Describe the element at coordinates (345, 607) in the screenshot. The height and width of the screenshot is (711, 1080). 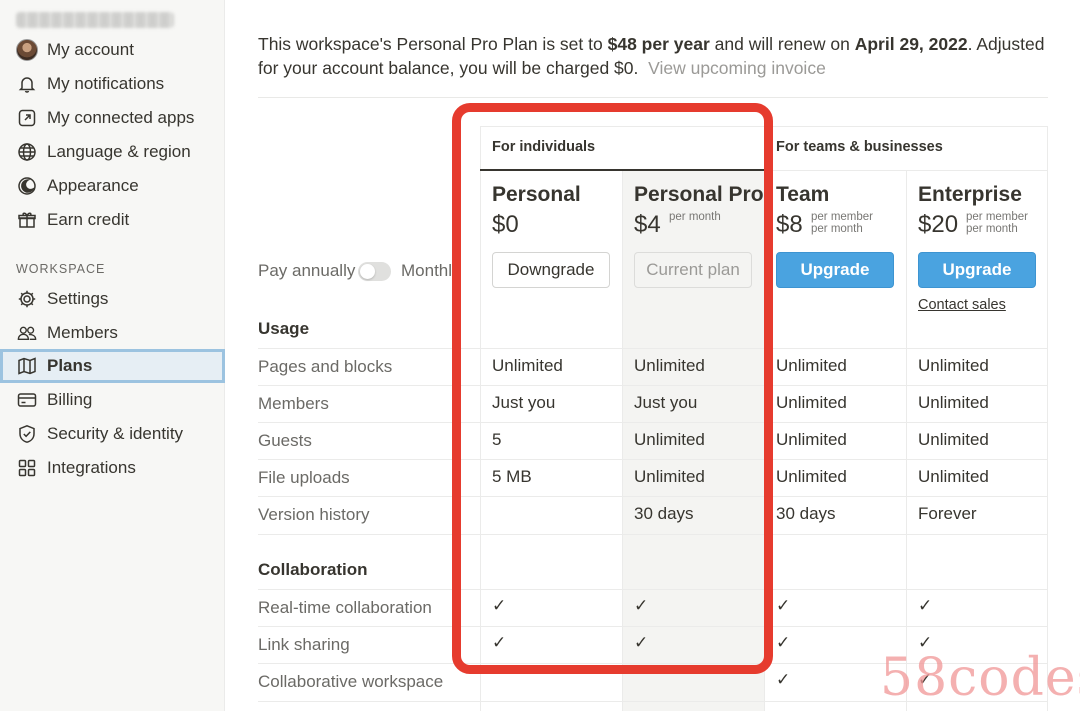
I see `feature-label: Real-time collaboration` at that location.